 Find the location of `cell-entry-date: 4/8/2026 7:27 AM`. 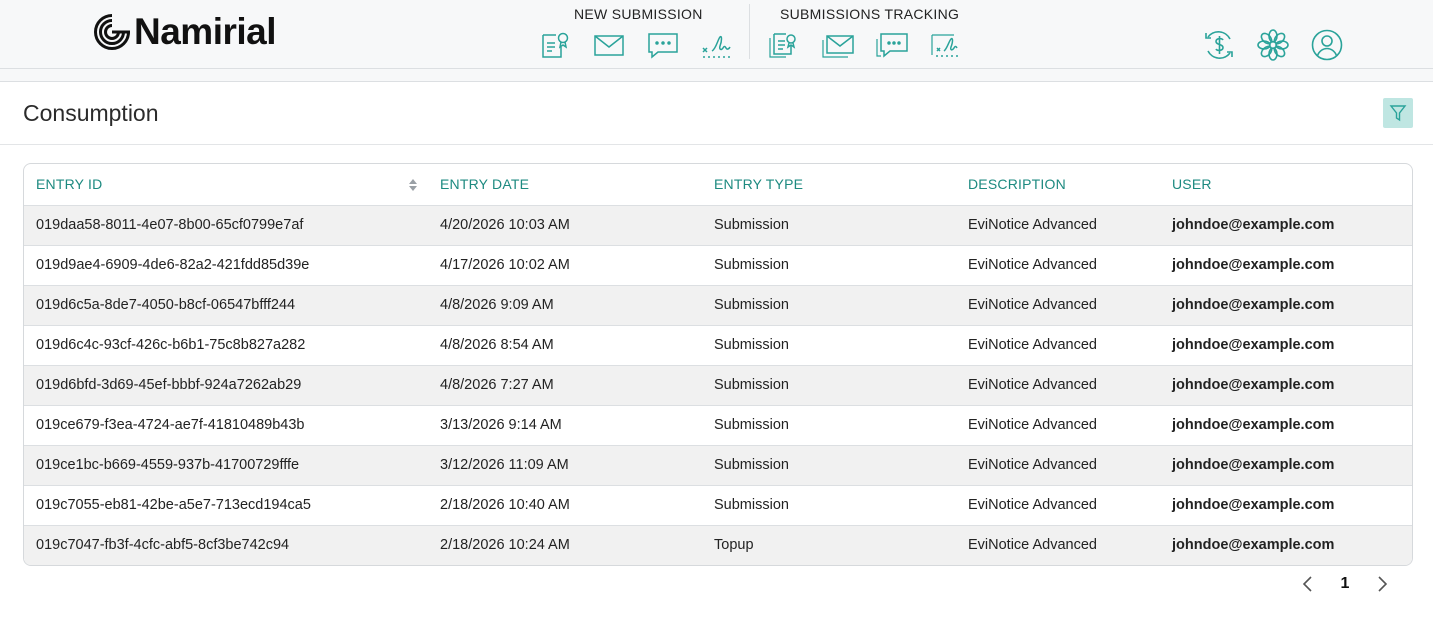

cell-entry-date: 4/8/2026 7:27 AM is located at coordinates (497, 385).